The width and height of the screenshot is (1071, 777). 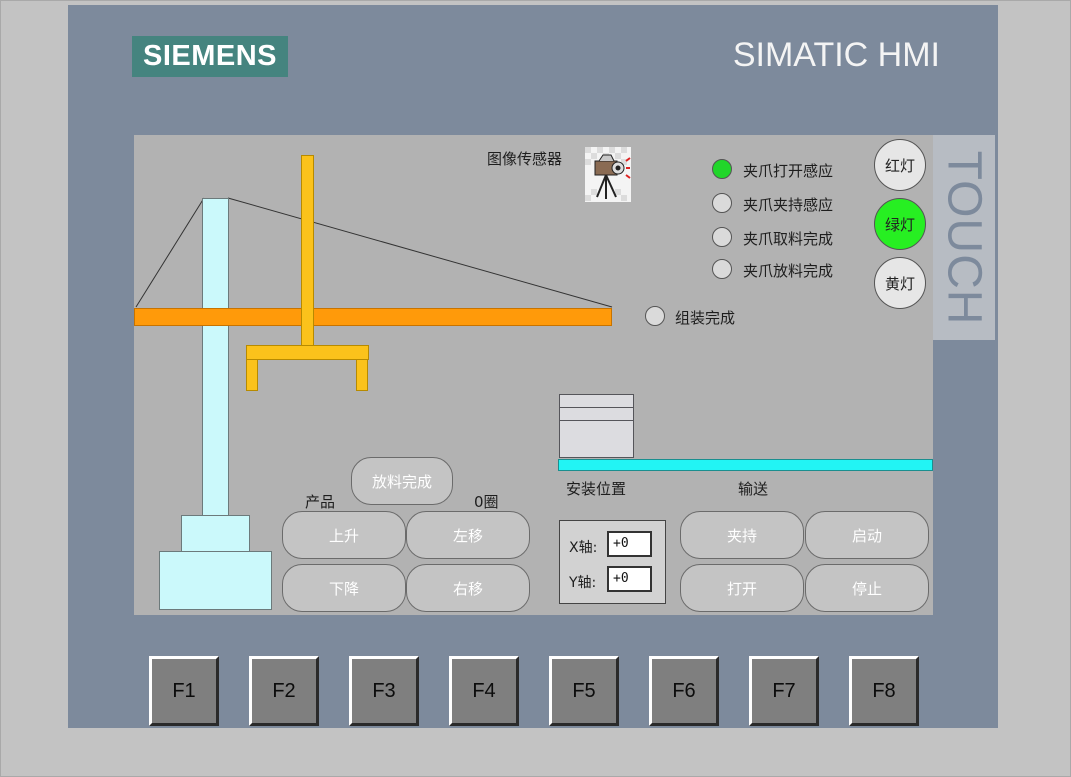 What do you see at coordinates (484, 691) in the screenshot?
I see `f4-key: F4` at bounding box center [484, 691].